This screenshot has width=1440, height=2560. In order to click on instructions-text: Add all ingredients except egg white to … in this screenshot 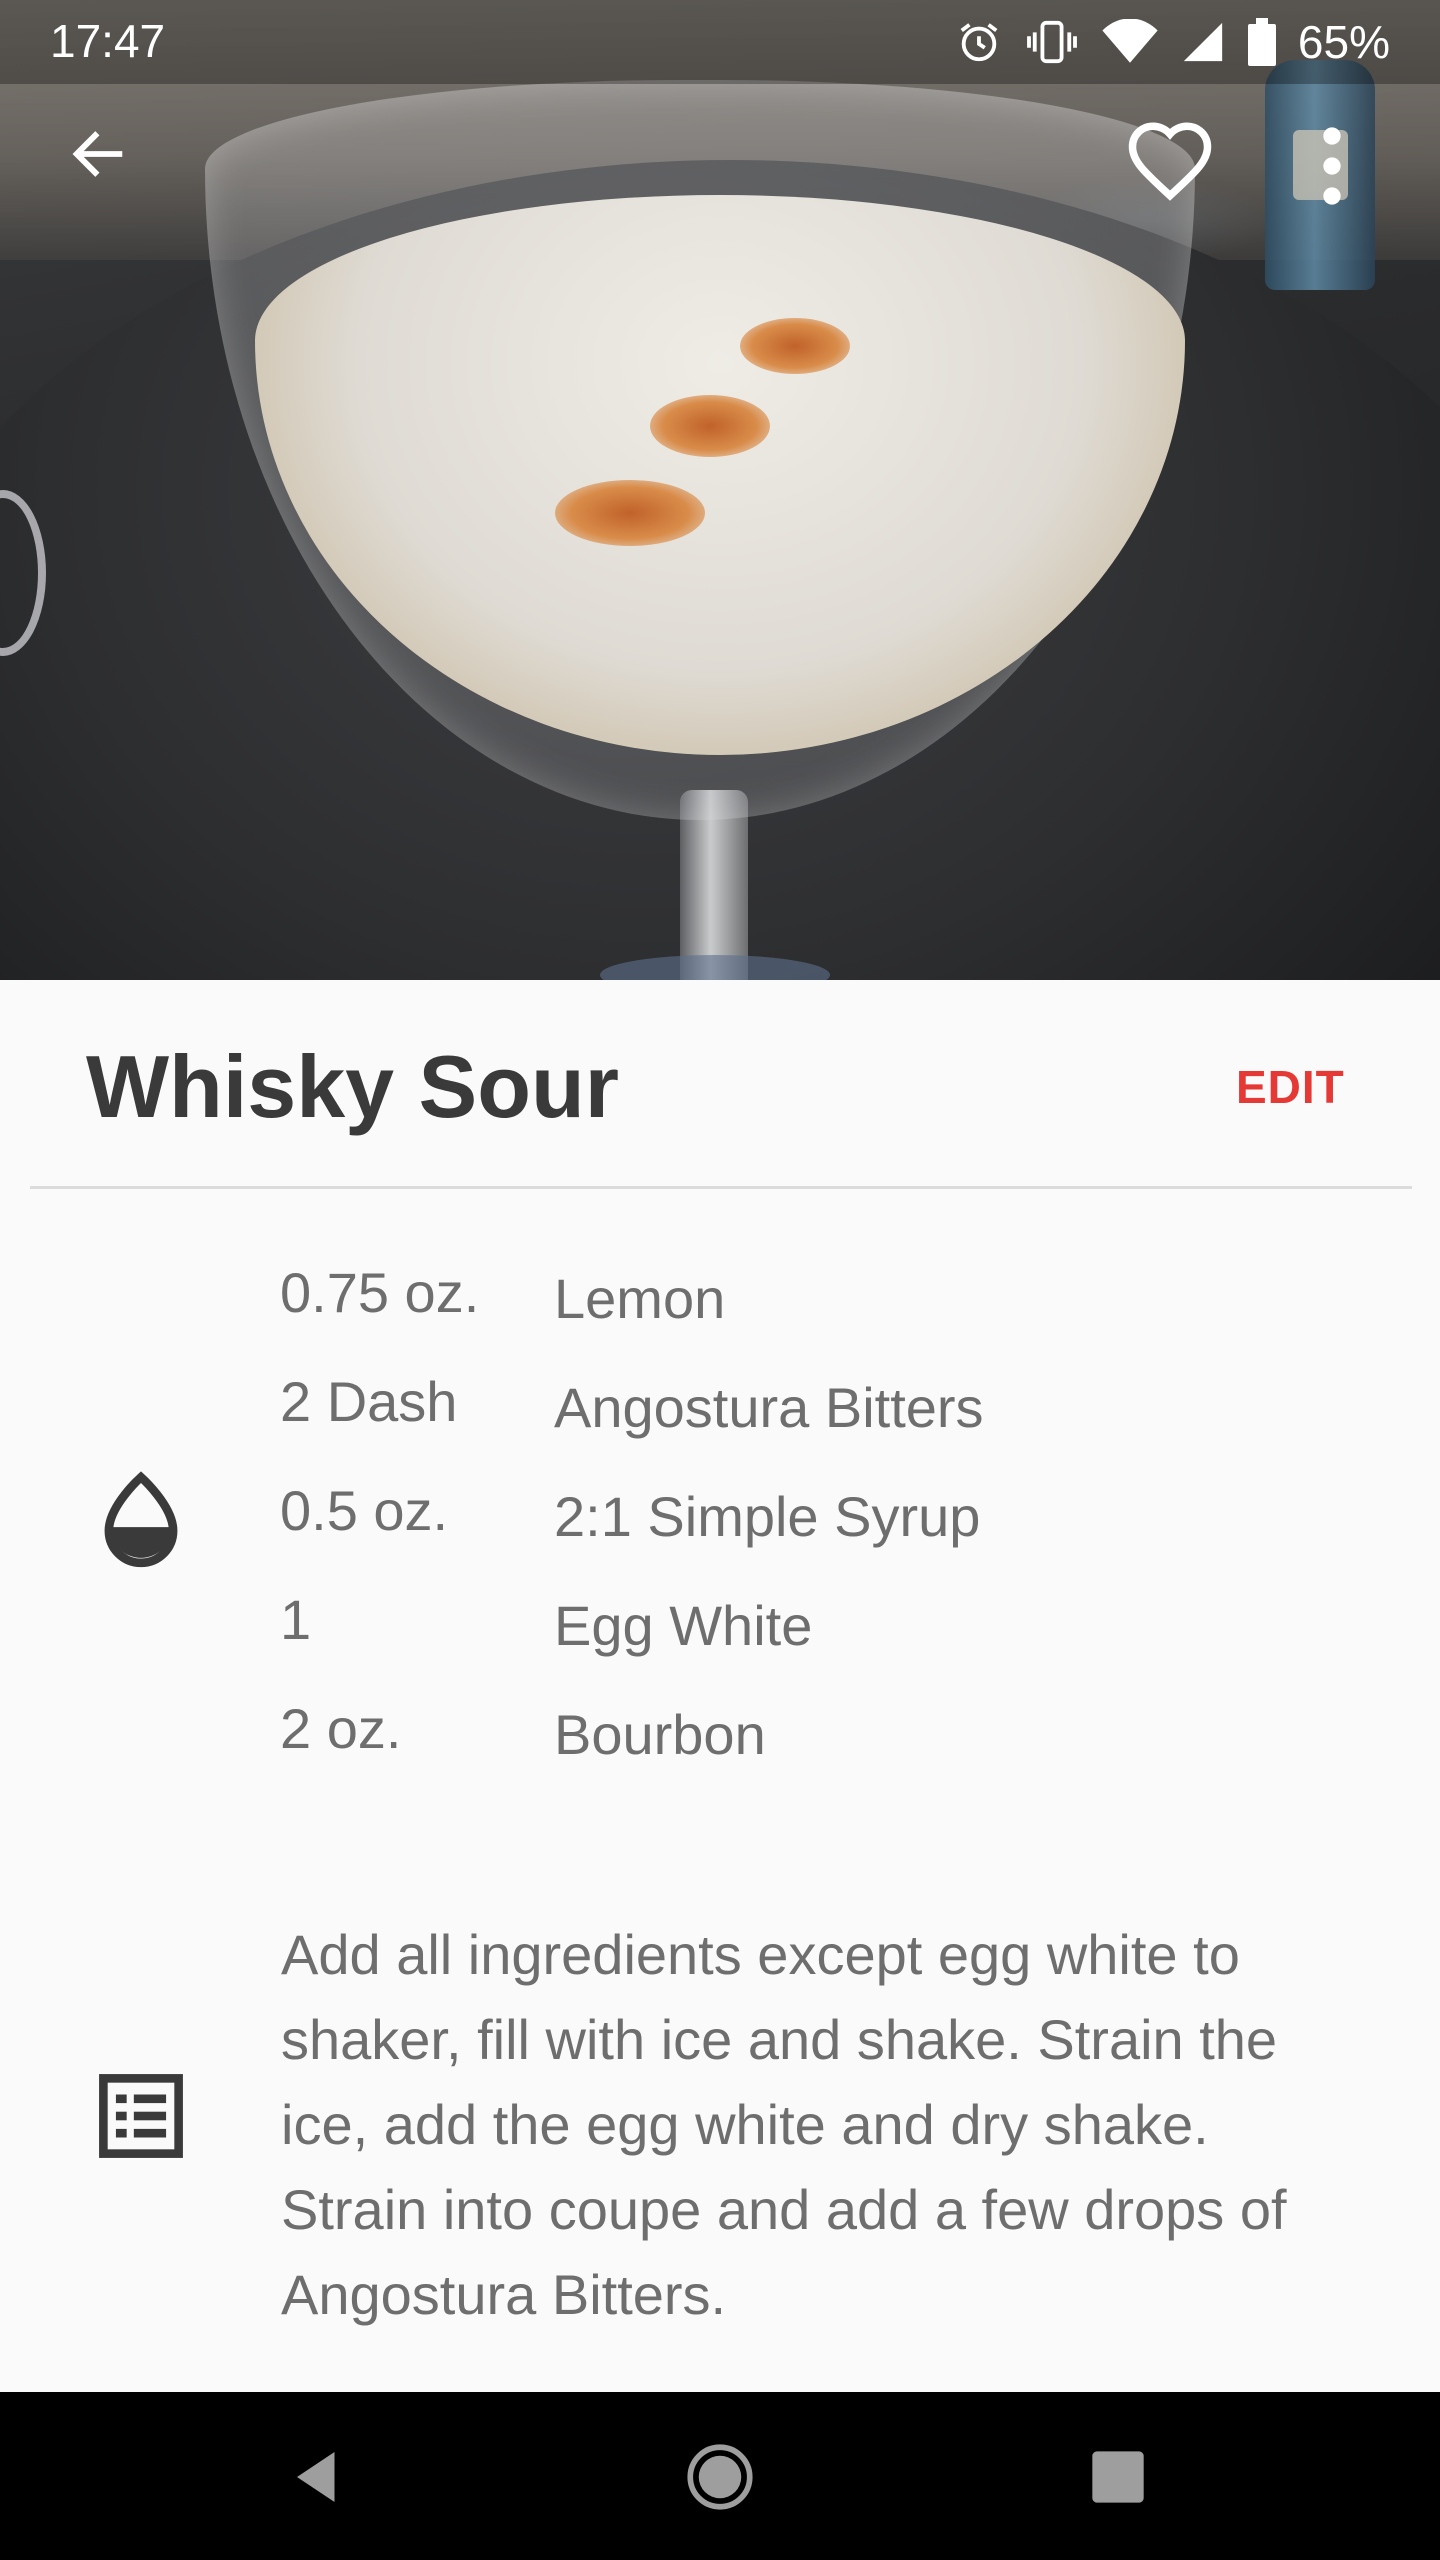, I will do `click(784, 2124)`.